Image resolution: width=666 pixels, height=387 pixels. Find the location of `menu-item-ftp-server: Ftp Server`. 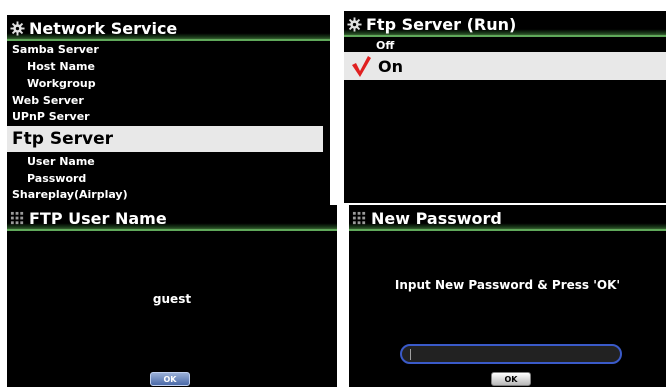

menu-item-ftp-server: Ftp Server is located at coordinates (165, 139).